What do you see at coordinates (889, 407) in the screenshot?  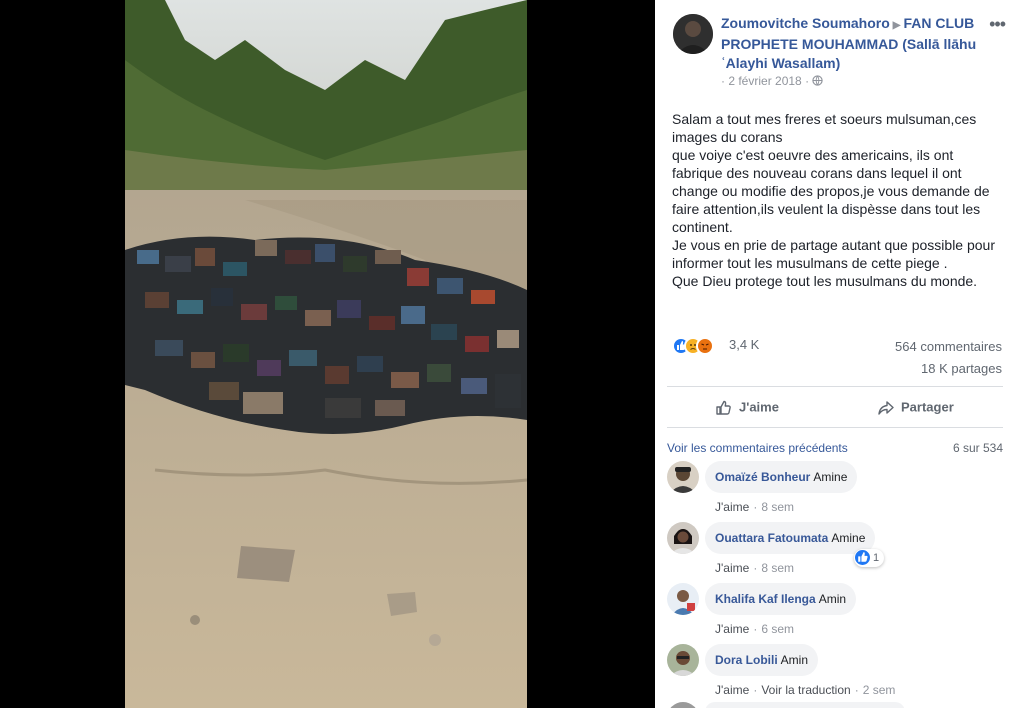 I see `share-arrow-icon` at bounding box center [889, 407].